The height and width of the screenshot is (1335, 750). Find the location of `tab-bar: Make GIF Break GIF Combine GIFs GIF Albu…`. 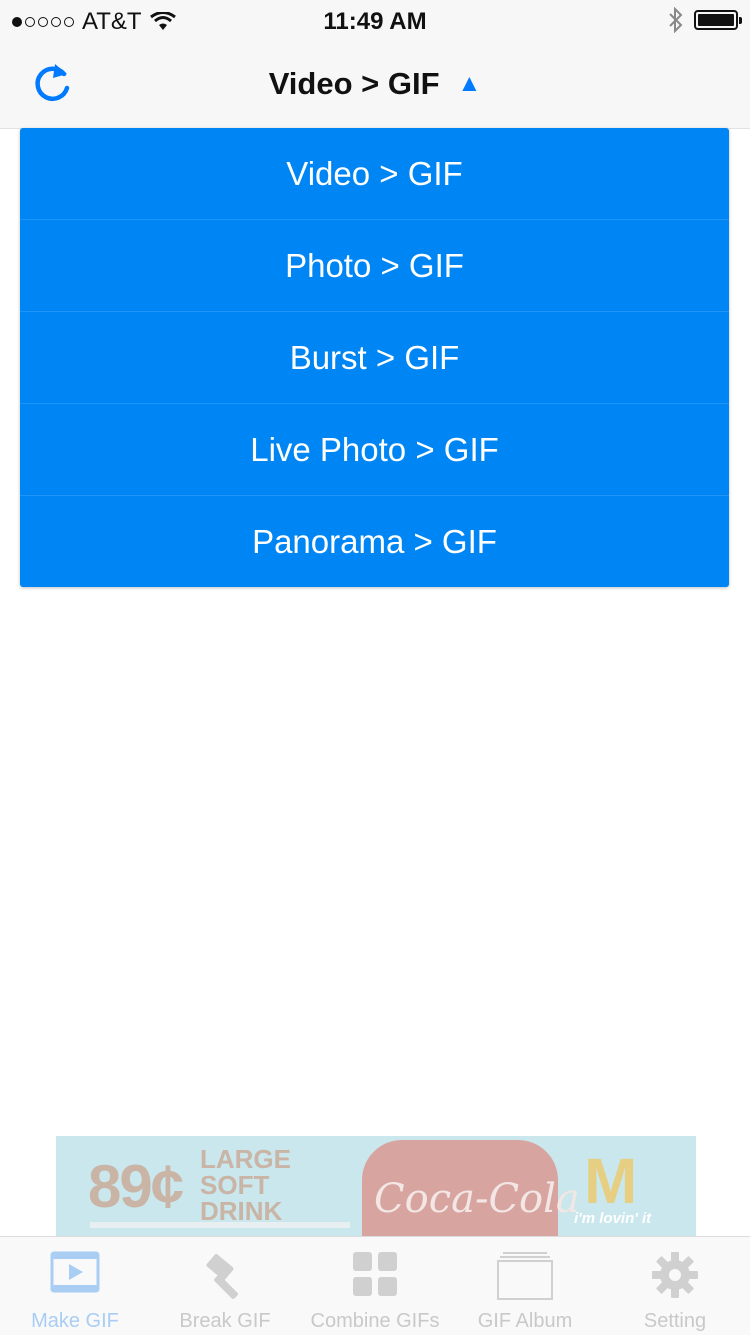

tab-bar: Make GIF Break GIF Combine GIFs GIF Albu… is located at coordinates (375, 1285).